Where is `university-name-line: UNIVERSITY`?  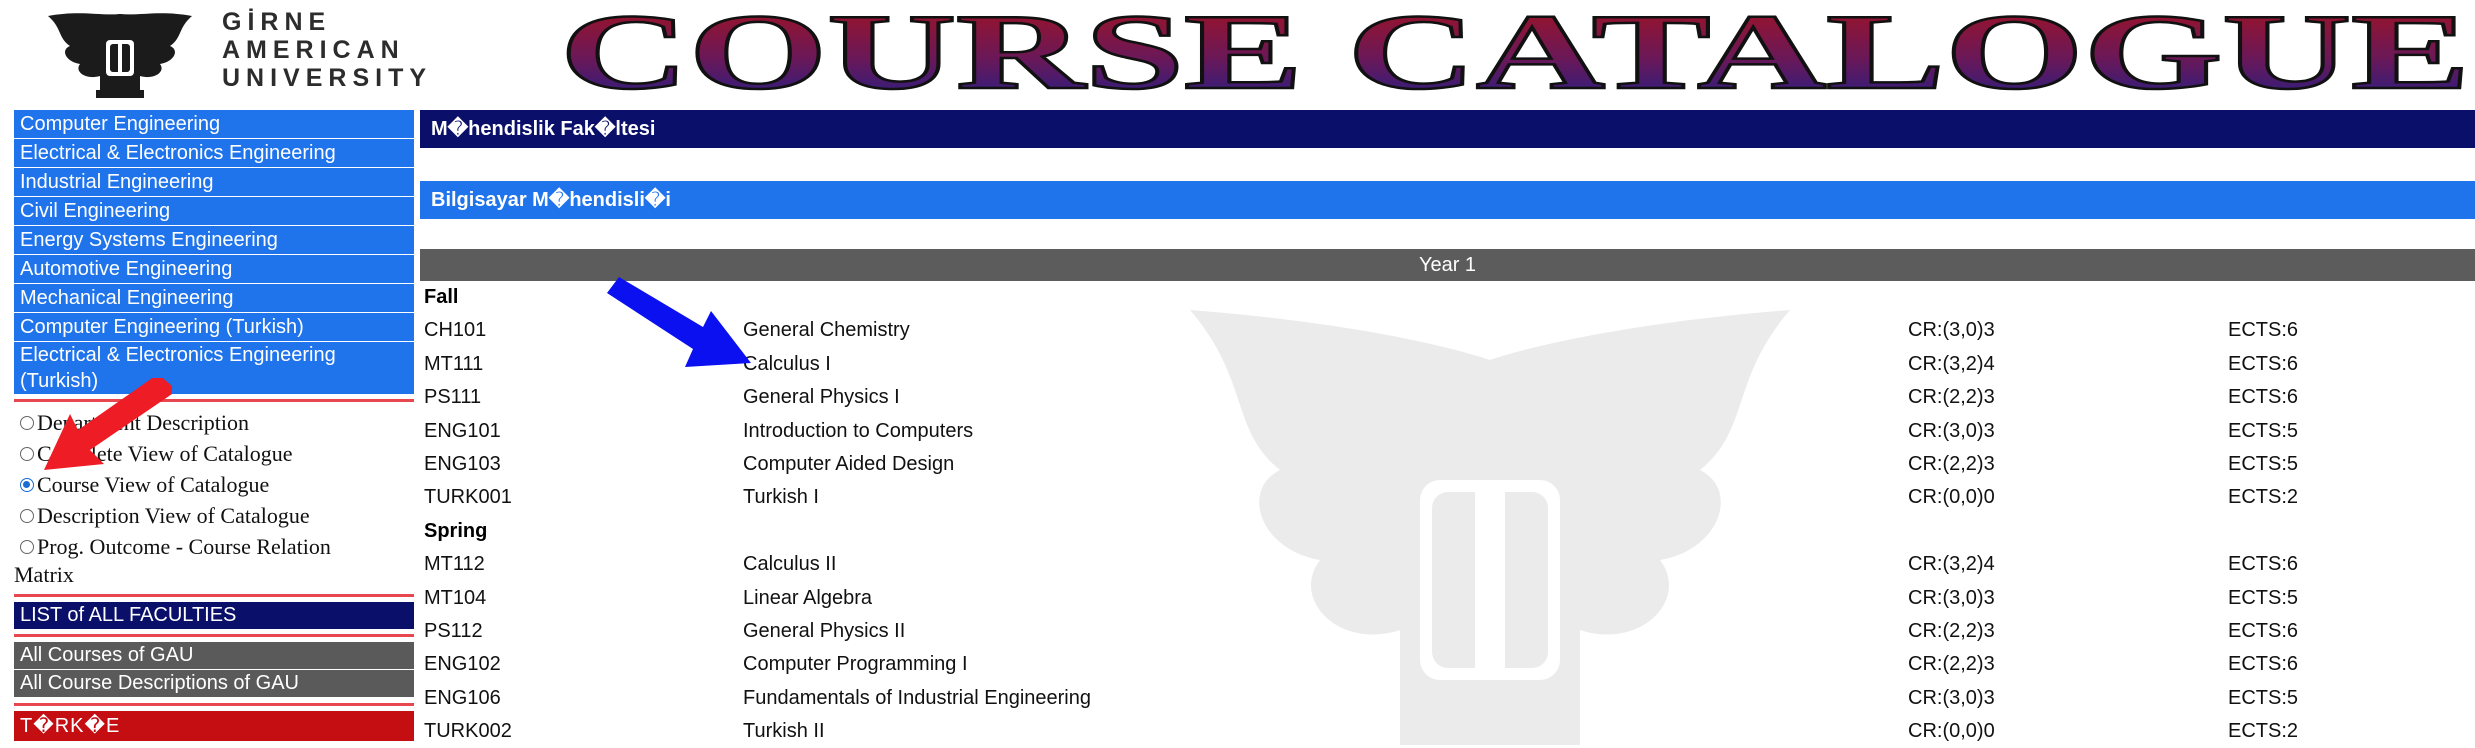
university-name-line: UNIVERSITY is located at coordinates (327, 78).